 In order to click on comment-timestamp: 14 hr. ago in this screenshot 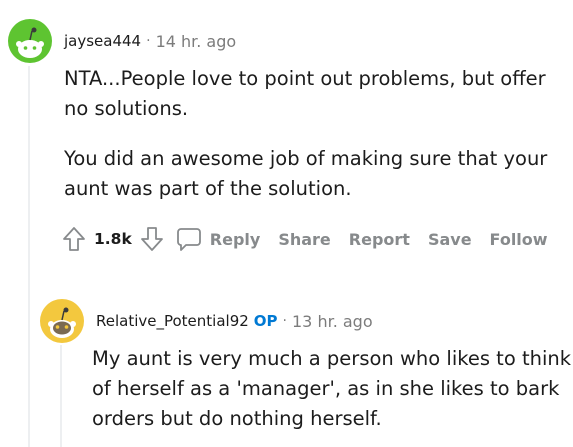, I will do `click(196, 41)`.